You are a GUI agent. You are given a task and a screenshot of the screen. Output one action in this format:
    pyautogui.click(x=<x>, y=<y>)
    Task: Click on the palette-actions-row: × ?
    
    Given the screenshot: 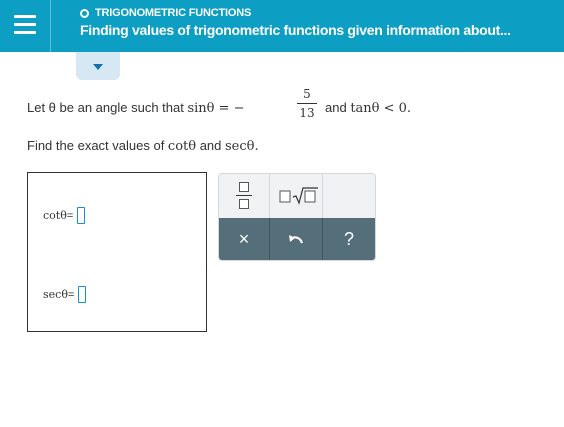 What is the action you would take?
    pyautogui.click(x=297, y=239)
    